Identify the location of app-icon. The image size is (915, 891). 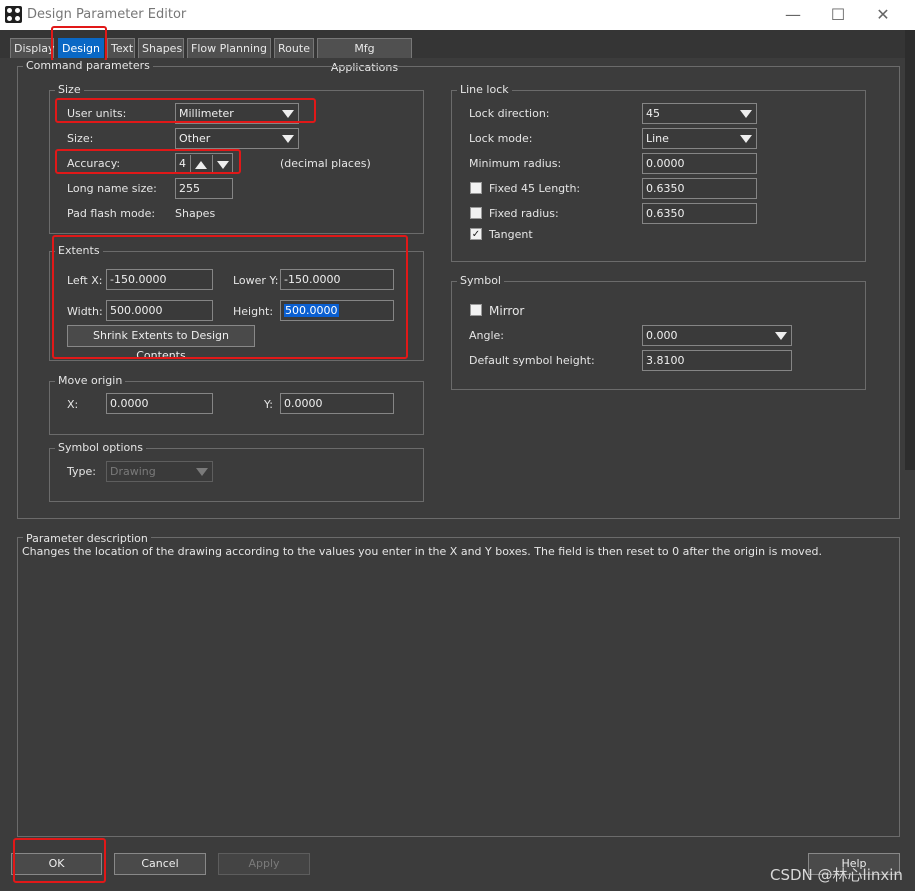
(13, 14).